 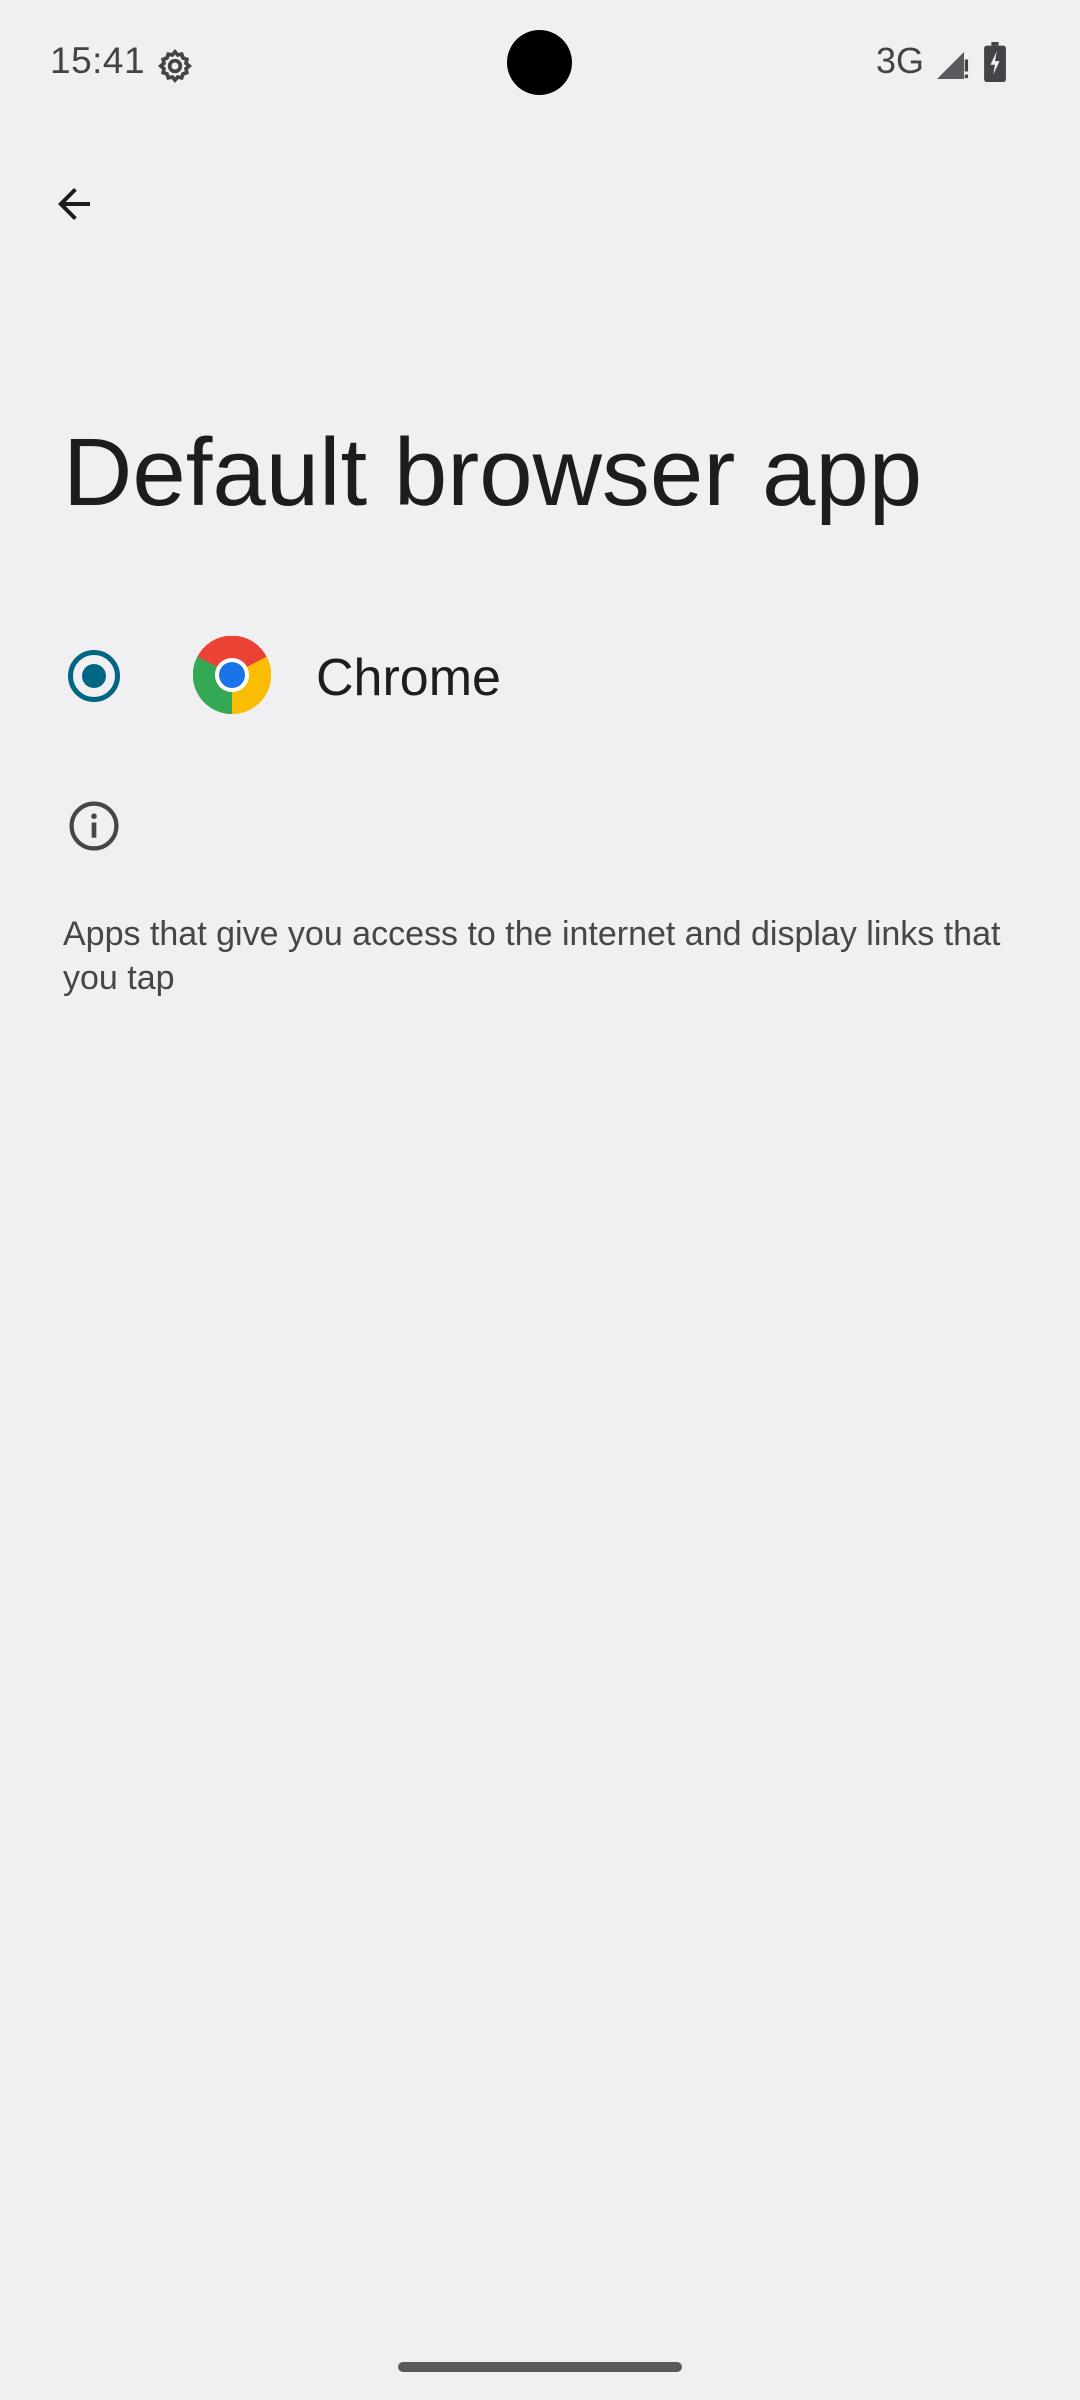 I want to click on selected-radio-button, so click(x=94, y=676).